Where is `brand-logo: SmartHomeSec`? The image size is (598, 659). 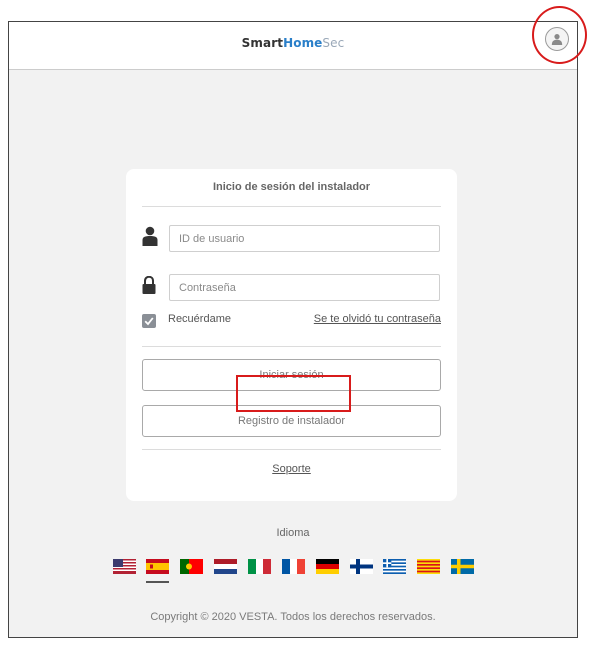
brand-logo: SmartHomeSec is located at coordinates (293, 43).